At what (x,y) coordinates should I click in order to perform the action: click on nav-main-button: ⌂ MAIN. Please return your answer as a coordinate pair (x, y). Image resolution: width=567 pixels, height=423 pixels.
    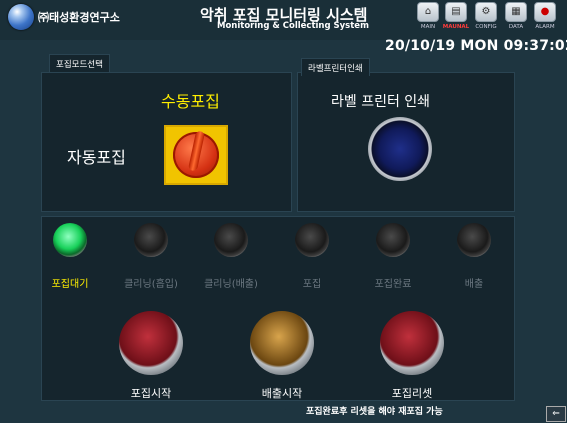
    Looking at the image, I should click on (428, 19).